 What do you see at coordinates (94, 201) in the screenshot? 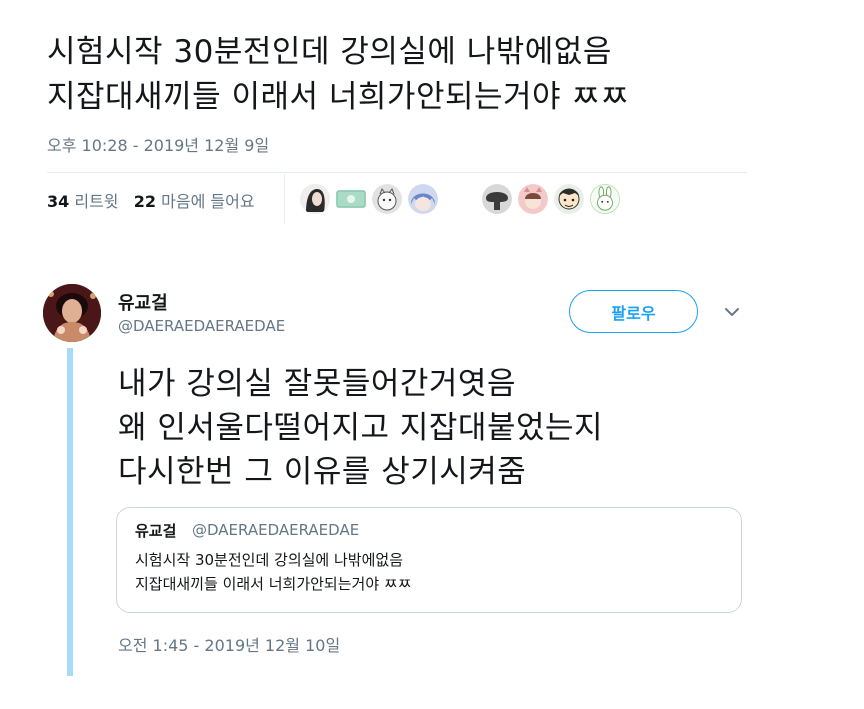
I see `retweets-label: 리트윗` at bounding box center [94, 201].